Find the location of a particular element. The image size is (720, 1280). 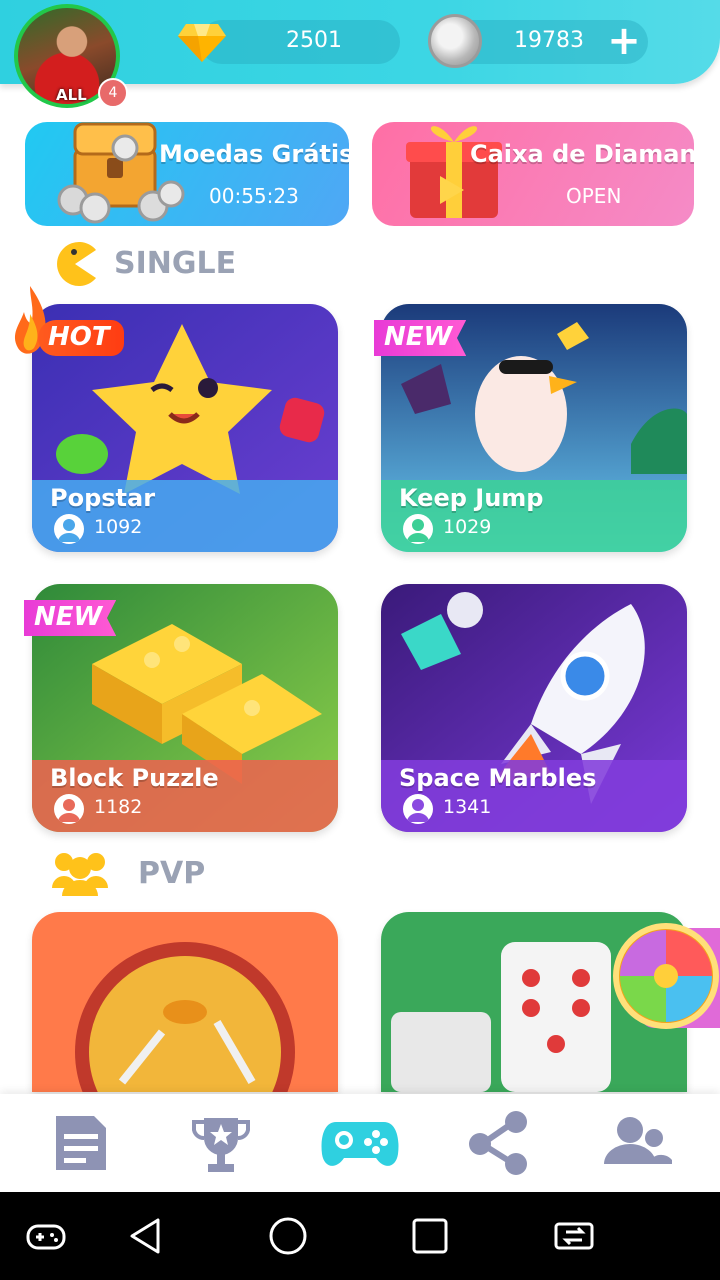

recents-icon is located at coordinates (430, 1236).